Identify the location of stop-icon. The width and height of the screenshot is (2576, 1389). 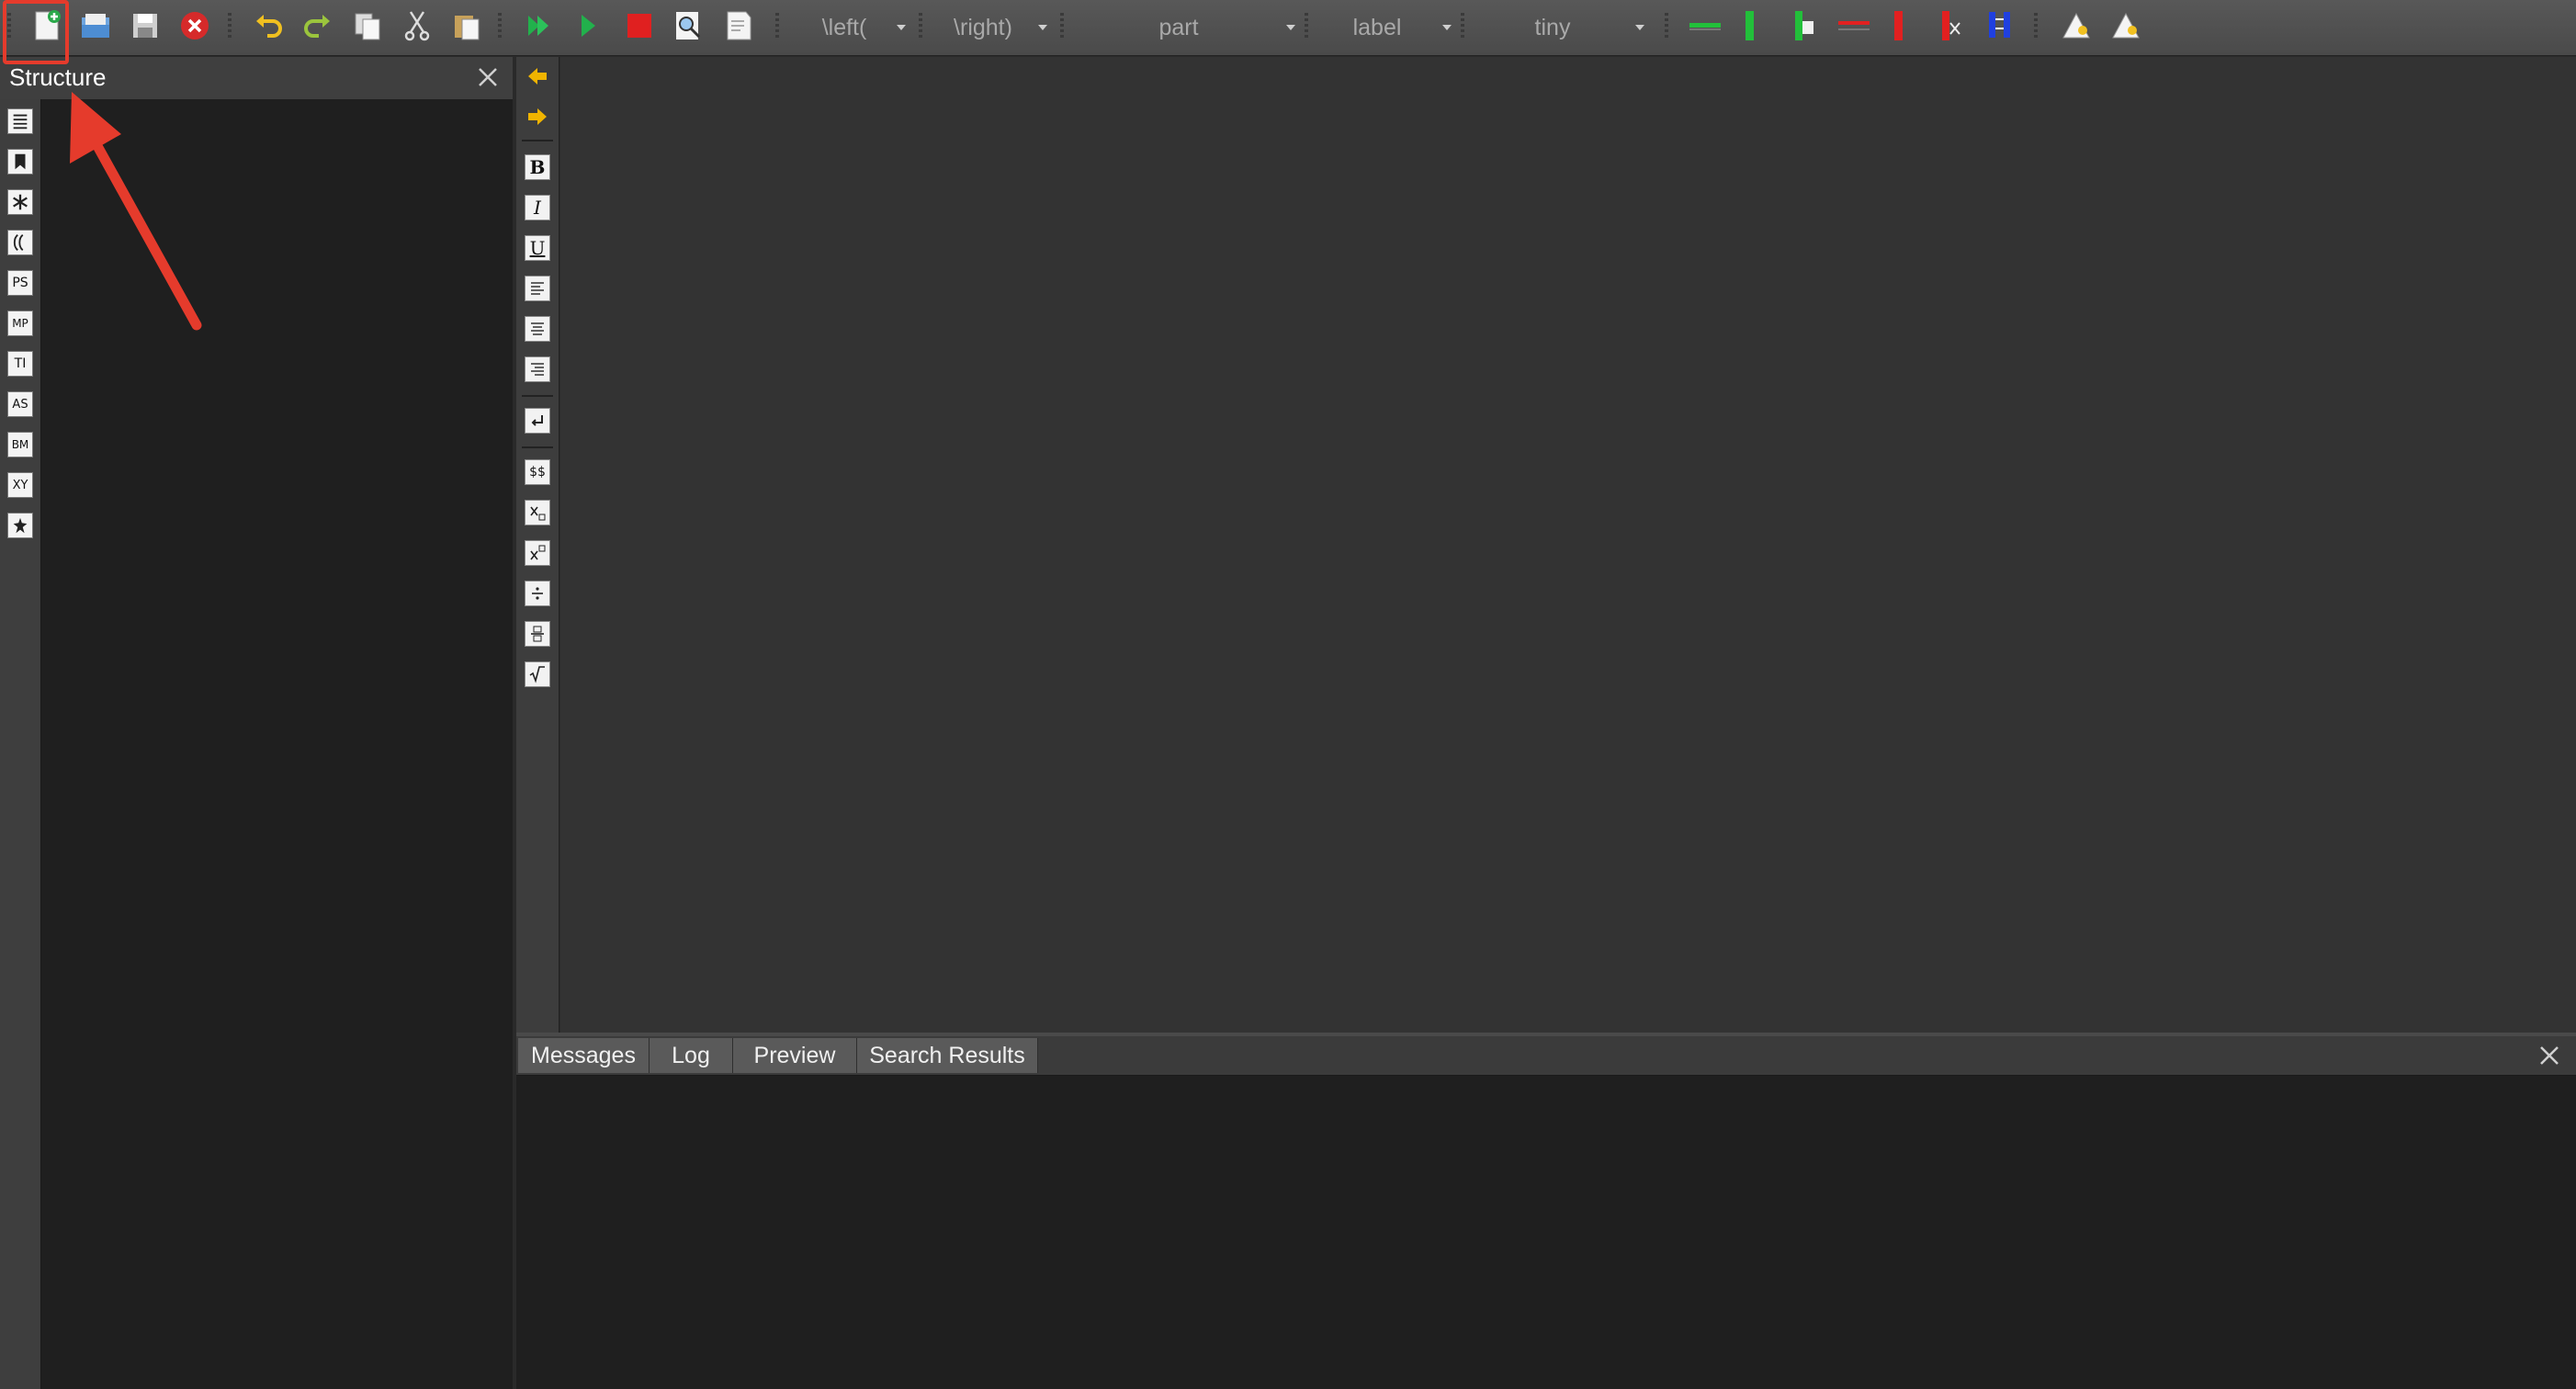
(639, 26).